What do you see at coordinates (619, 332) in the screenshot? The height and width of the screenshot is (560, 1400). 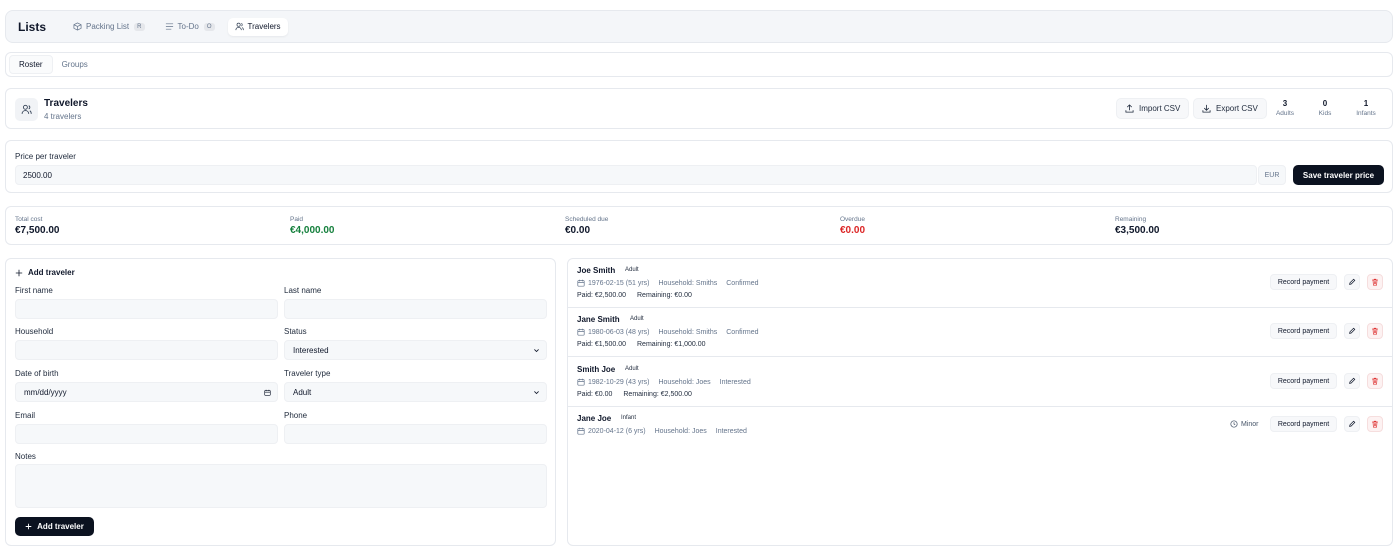 I see `traveler-dob: 1980-06-03 (48 yrs)` at bounding box center [619, 332].